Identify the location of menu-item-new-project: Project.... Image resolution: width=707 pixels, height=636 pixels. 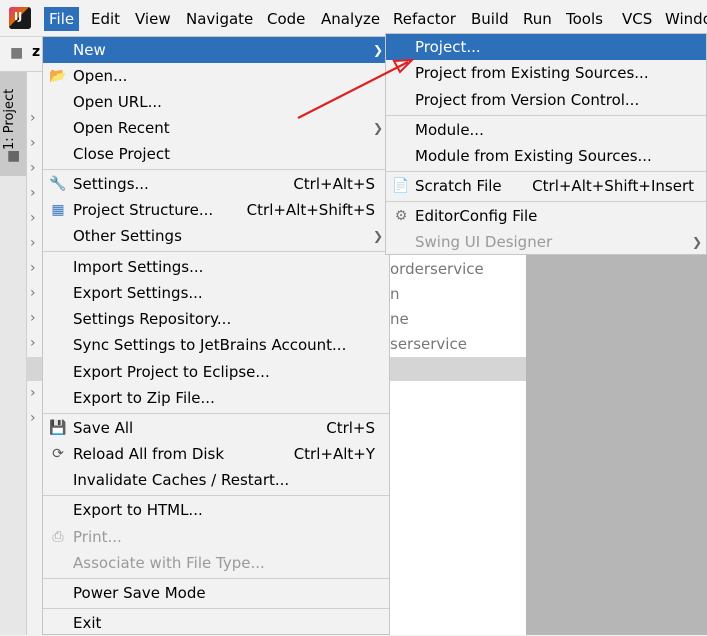
(546, 47).